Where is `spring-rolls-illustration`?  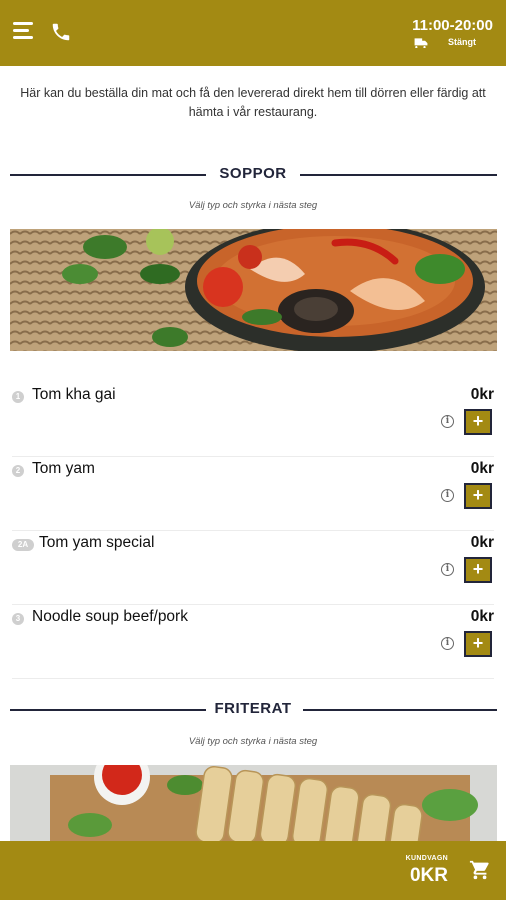
spring-rolls-illustration is located at coordinates (253, 803).